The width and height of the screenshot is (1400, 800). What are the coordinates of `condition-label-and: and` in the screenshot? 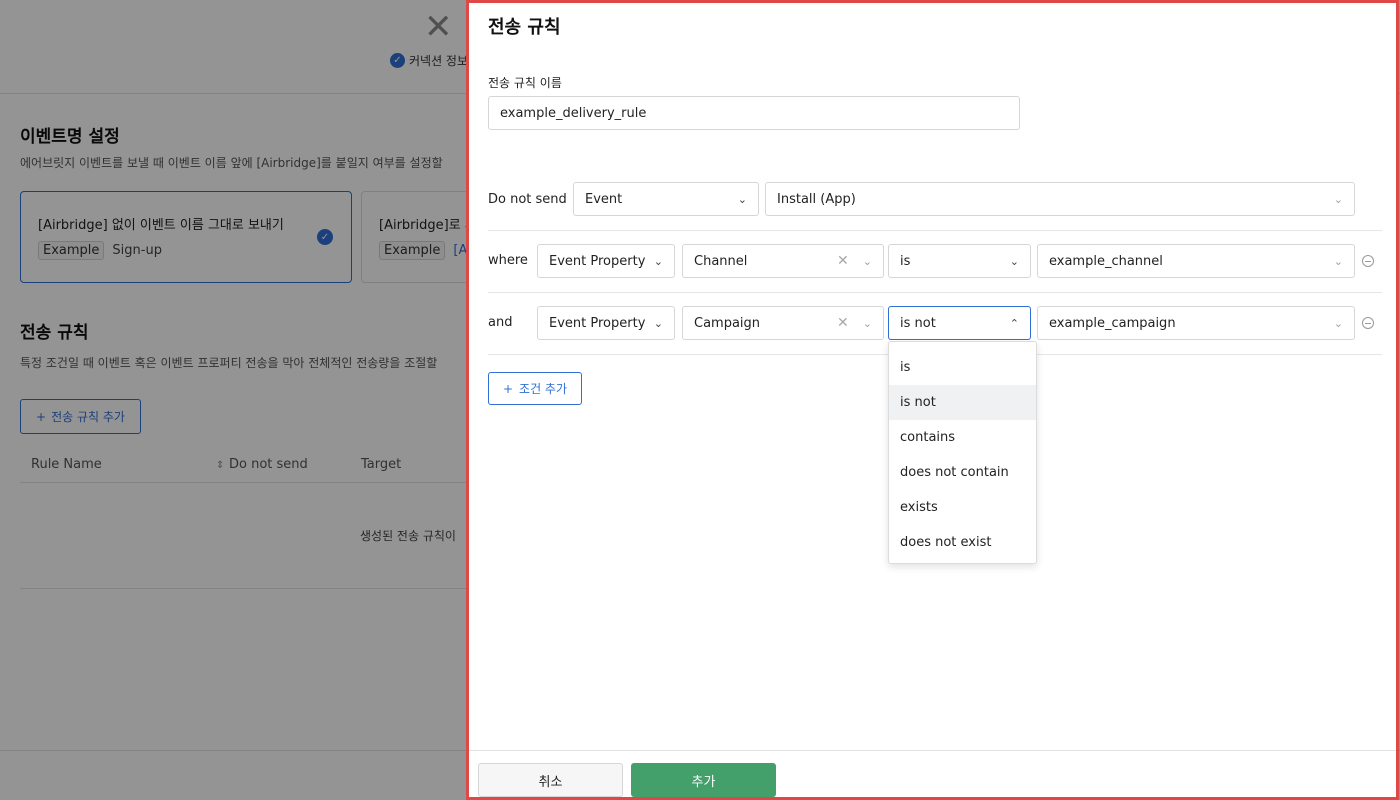 It's located at (500, 322).